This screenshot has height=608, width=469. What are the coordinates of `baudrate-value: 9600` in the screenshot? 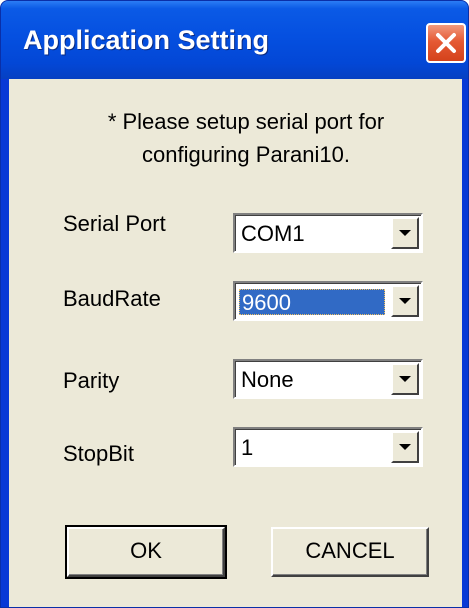 It's located at (312, 302).